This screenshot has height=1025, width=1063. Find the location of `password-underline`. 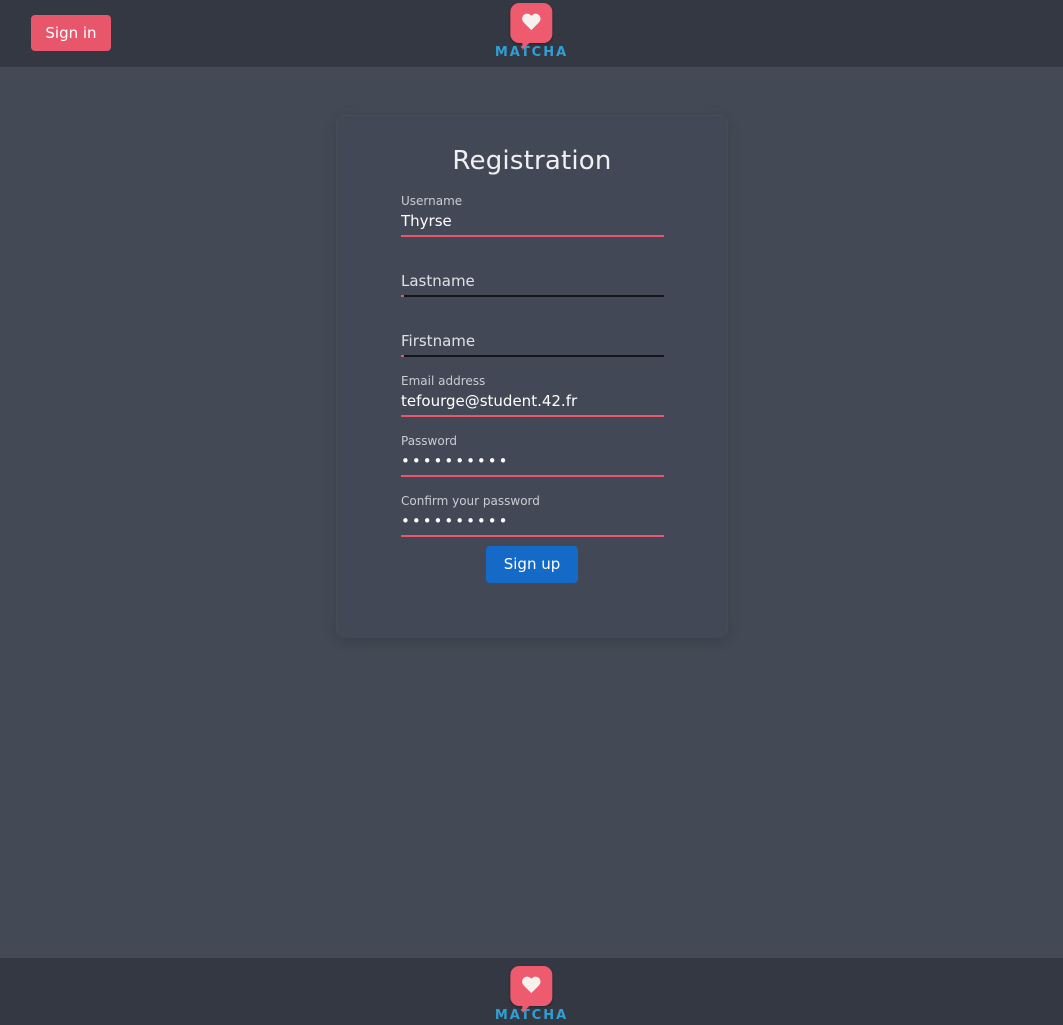

password-underline is located at coordinates (532, 476).